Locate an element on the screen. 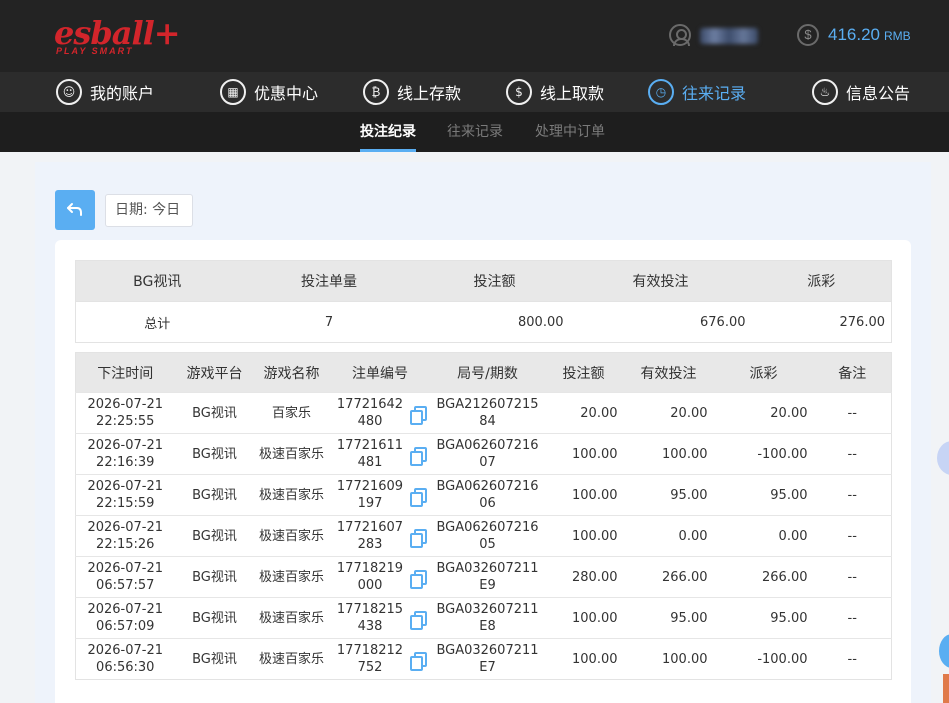  nav-my-account: ☺ 我的账户 is located at coordinates (105, 92).